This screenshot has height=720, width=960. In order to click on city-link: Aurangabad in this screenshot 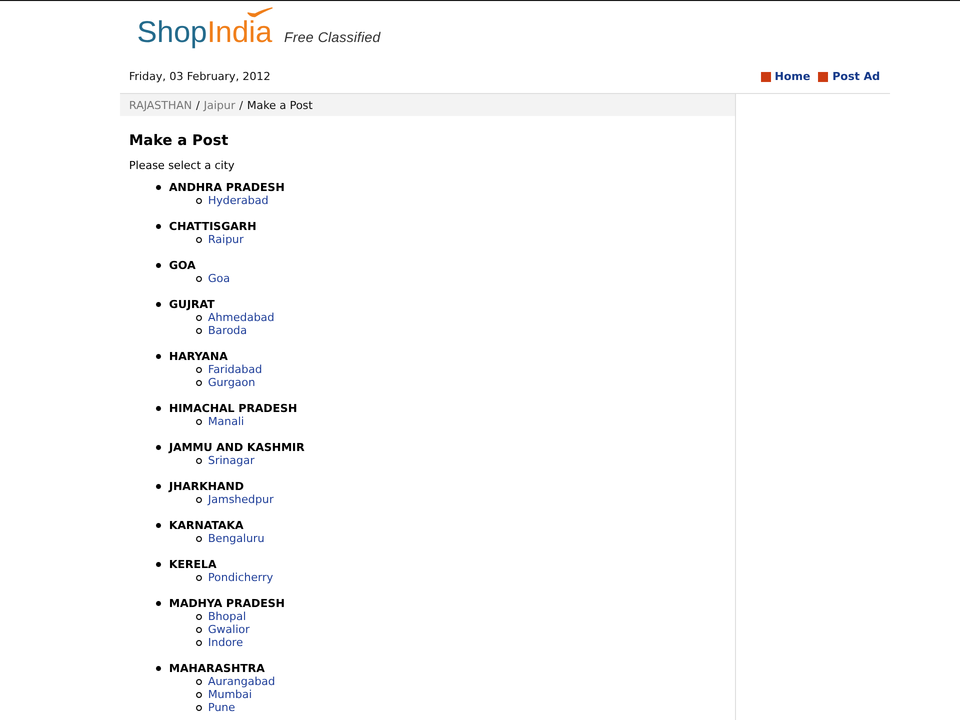, I will do `click(242, 681)`.